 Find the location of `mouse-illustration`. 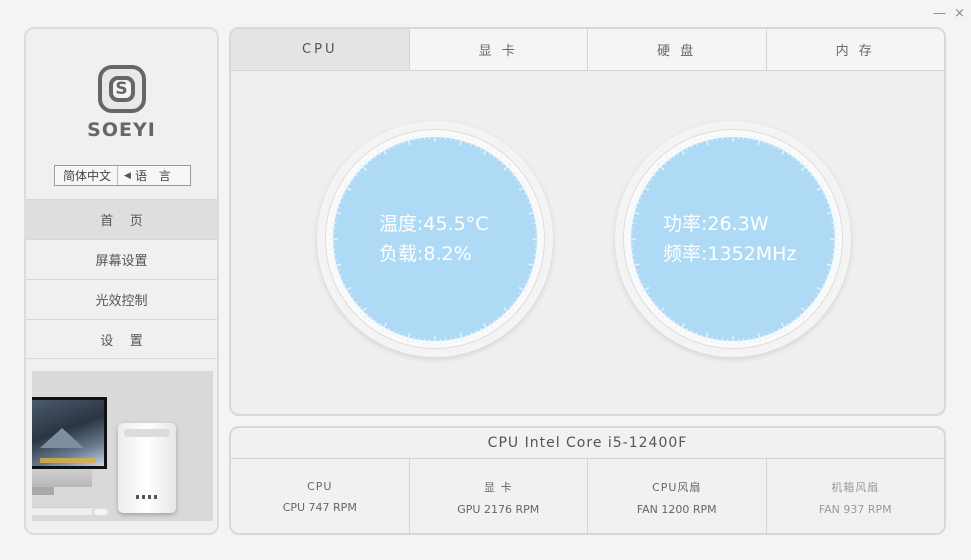

mouse-illustration is located at coordinates (101, 512).